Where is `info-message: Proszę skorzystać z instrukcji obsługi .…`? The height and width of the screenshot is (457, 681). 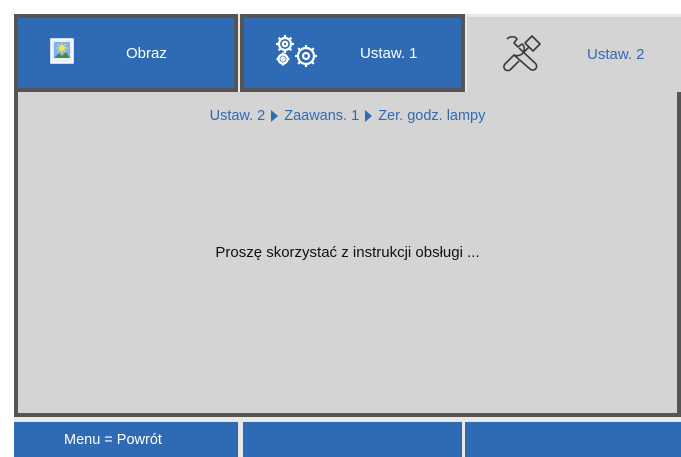
info-message: Proszę skorzystać z instrukcji obsługi .… is located at coordinates (347, 252).